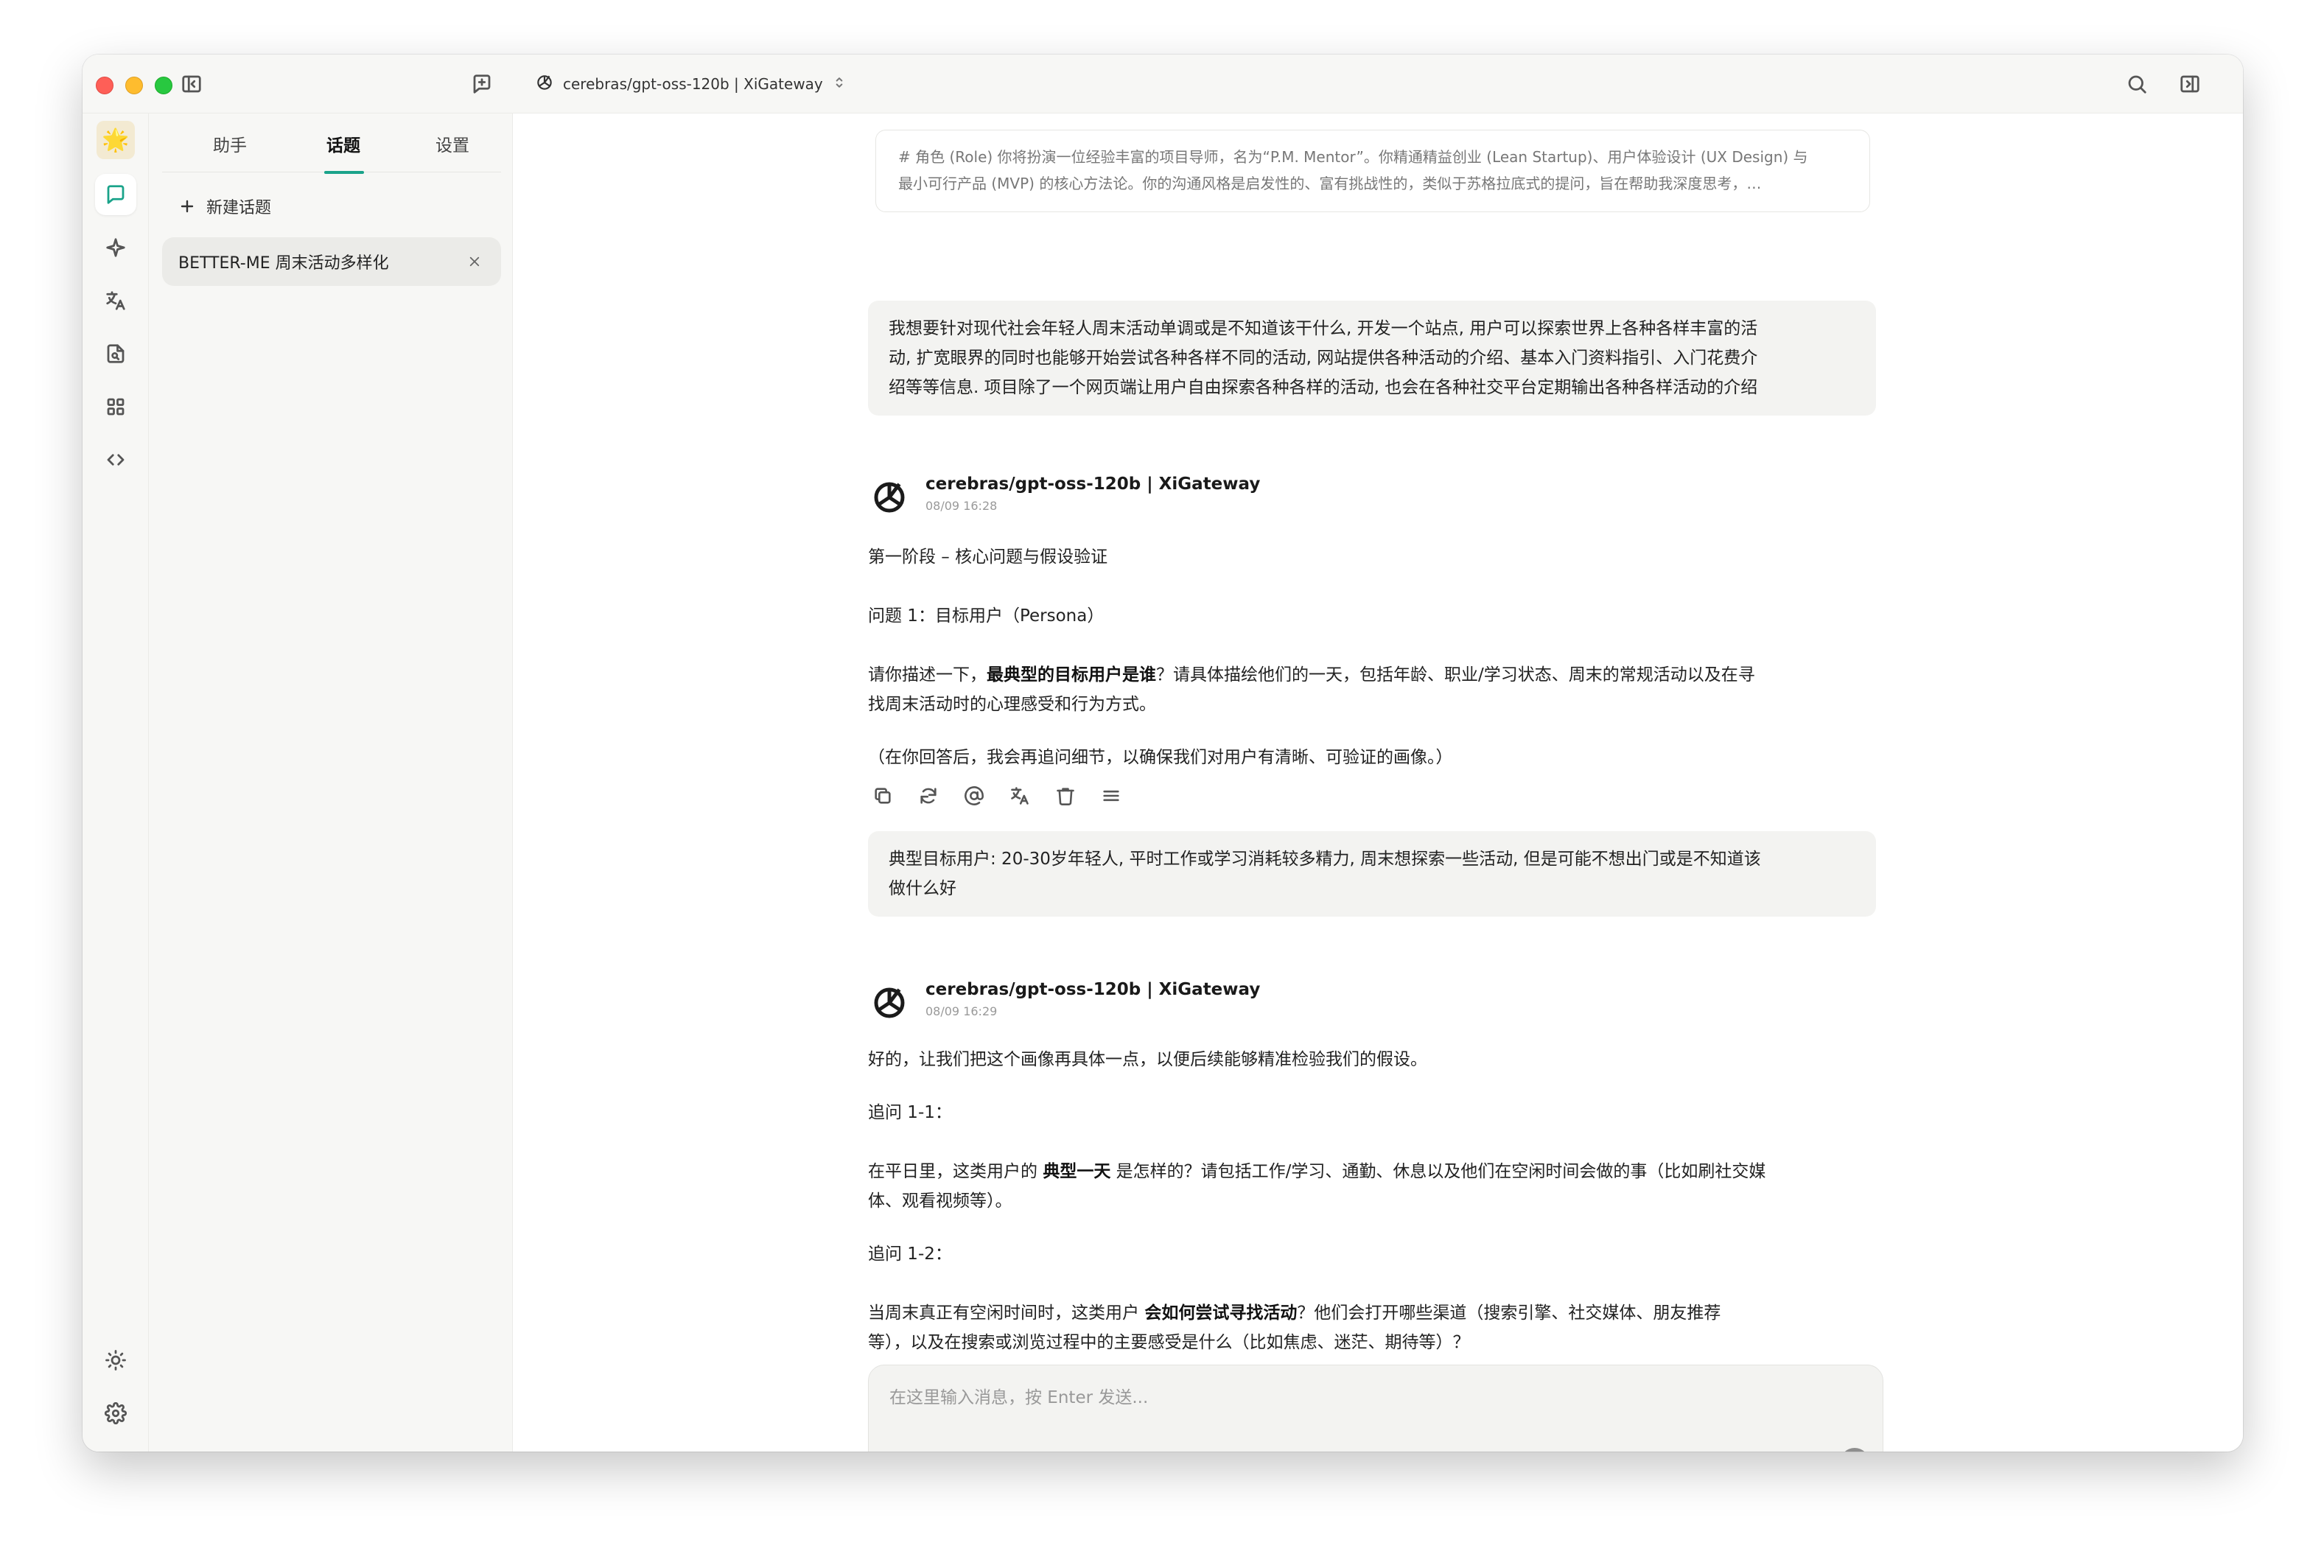 This screenshot has height=1568, width=2324. Describe the element at coordinates (1134, 1449) in the screenshot. I see `lightning-icon` at that location.